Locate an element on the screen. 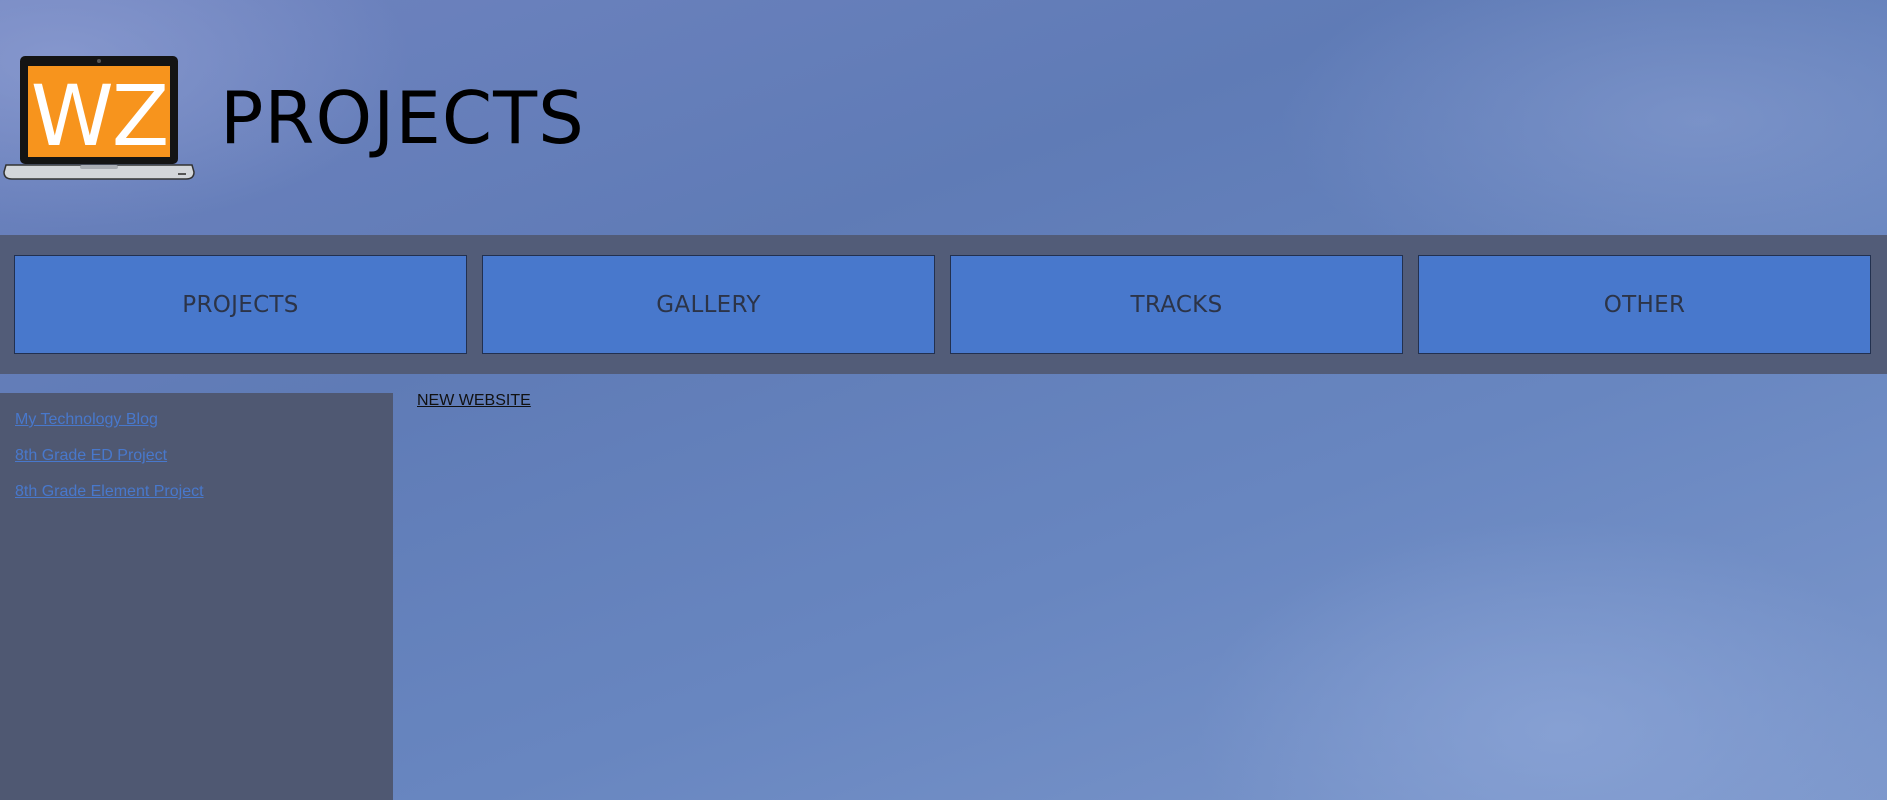 The width and height of the screenshot is (1887, 800). nav-label: TRACKS is located at coordinates (1176, 304).